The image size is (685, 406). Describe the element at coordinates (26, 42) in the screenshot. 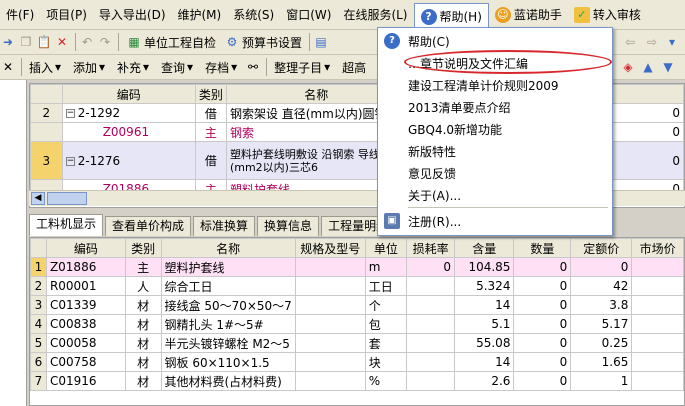

I see `copy-icon: ❐` at that location.